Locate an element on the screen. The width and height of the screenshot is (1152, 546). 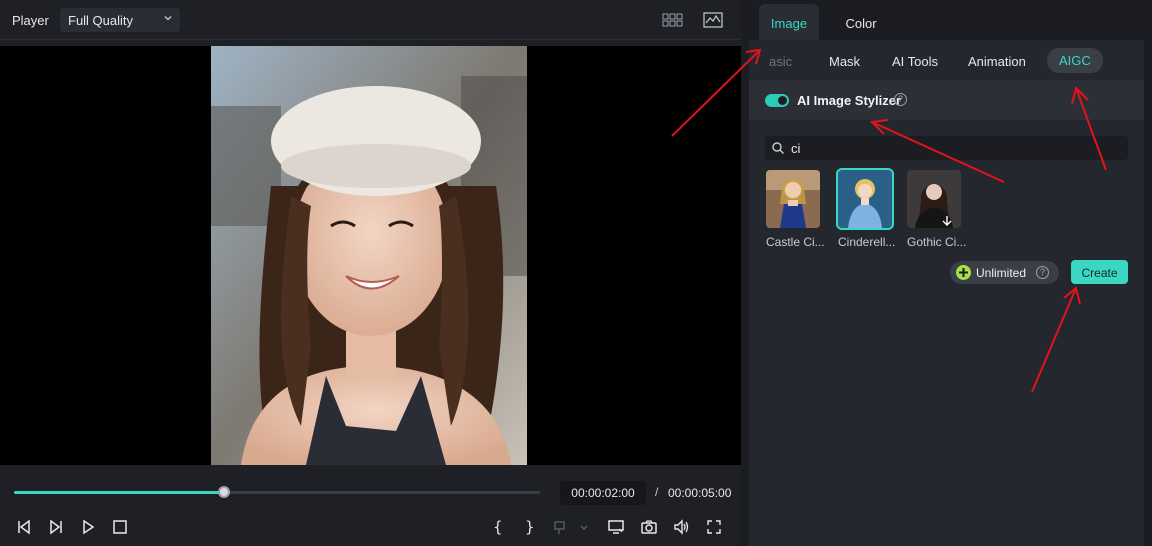
stylizer-toggle is located at coordinates (777, 100).